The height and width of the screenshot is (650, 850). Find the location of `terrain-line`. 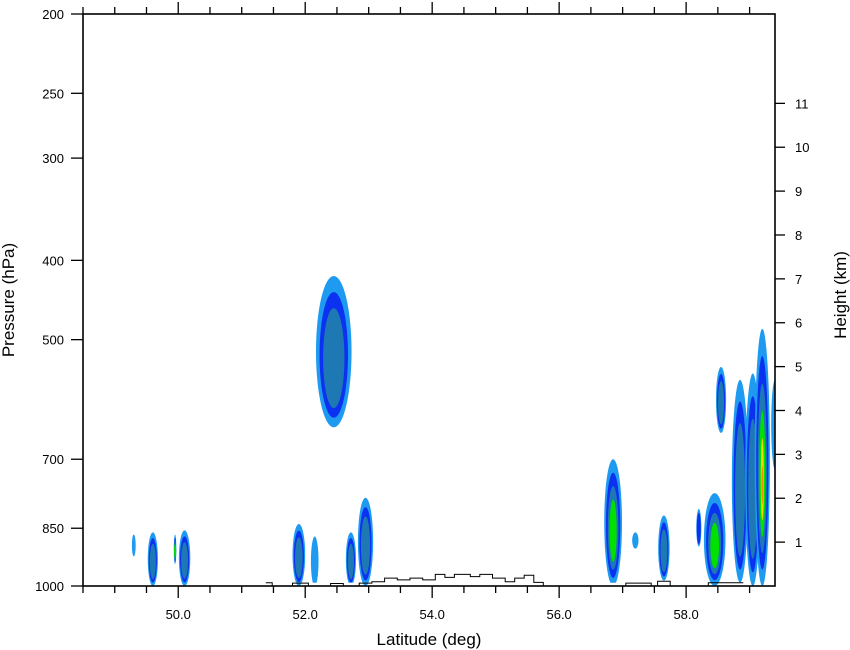

terrain-line is located at coordinates (504, 580).